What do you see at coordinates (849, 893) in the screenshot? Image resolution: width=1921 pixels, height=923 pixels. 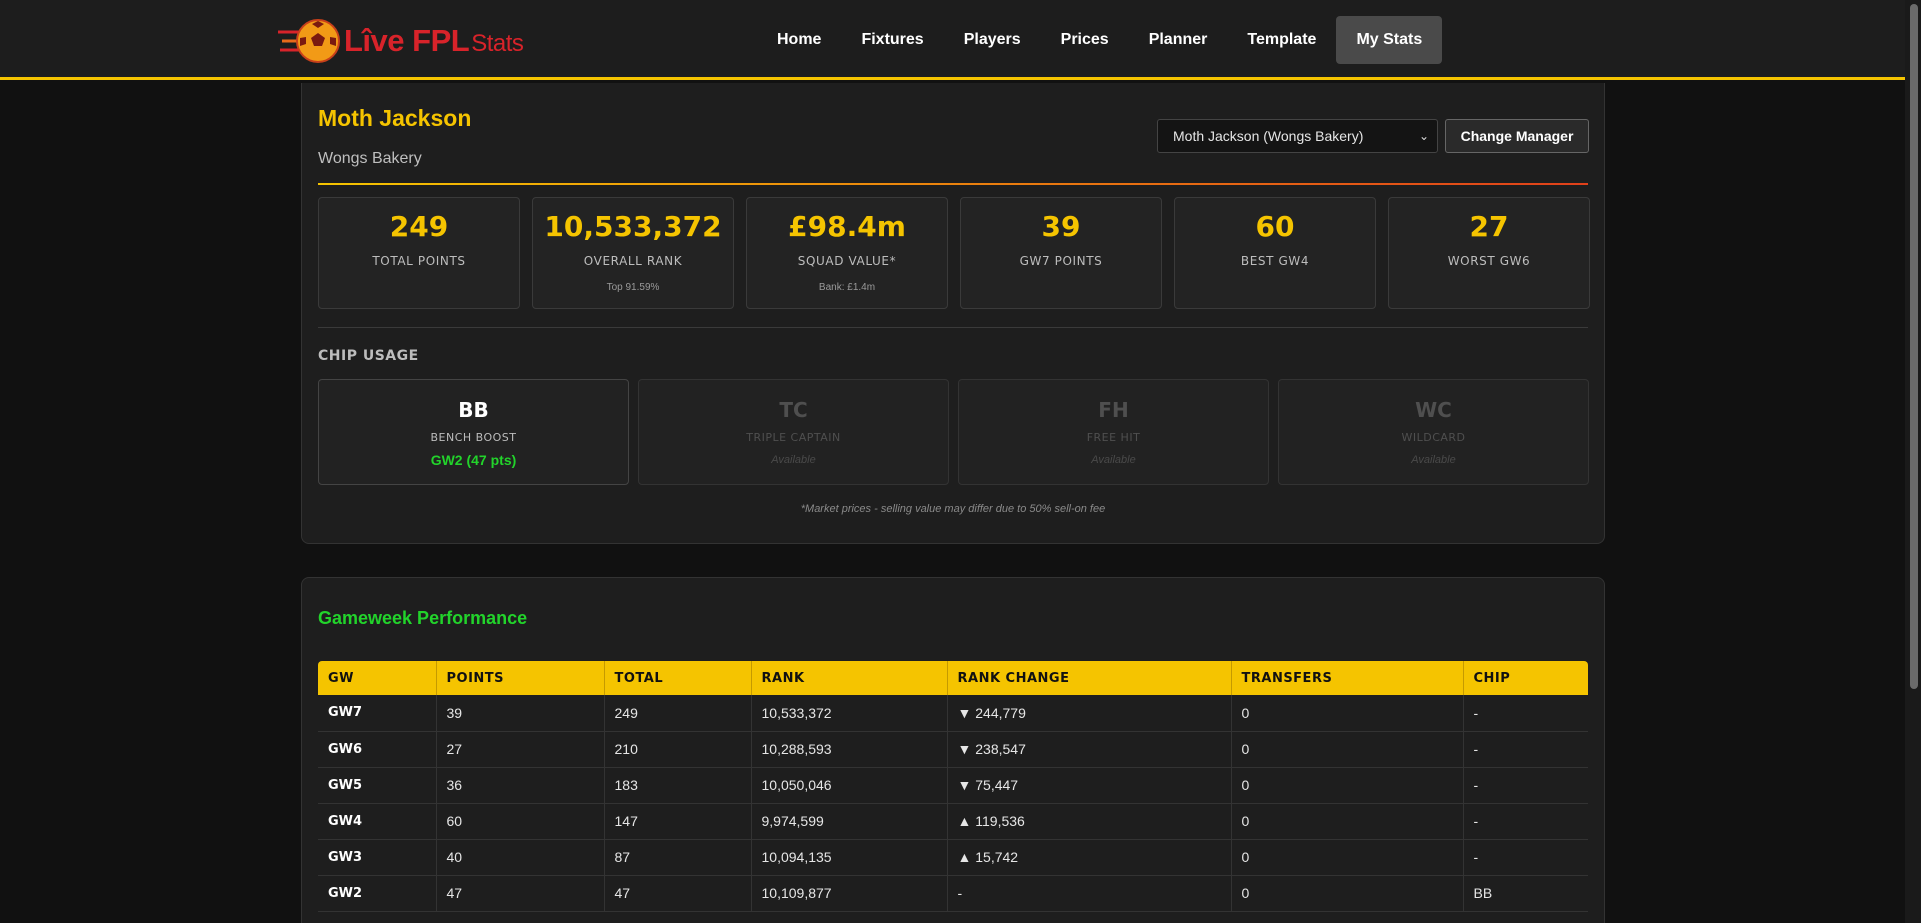 I see `rank-cell: 10,109,877` at bounding box center [849, 893].